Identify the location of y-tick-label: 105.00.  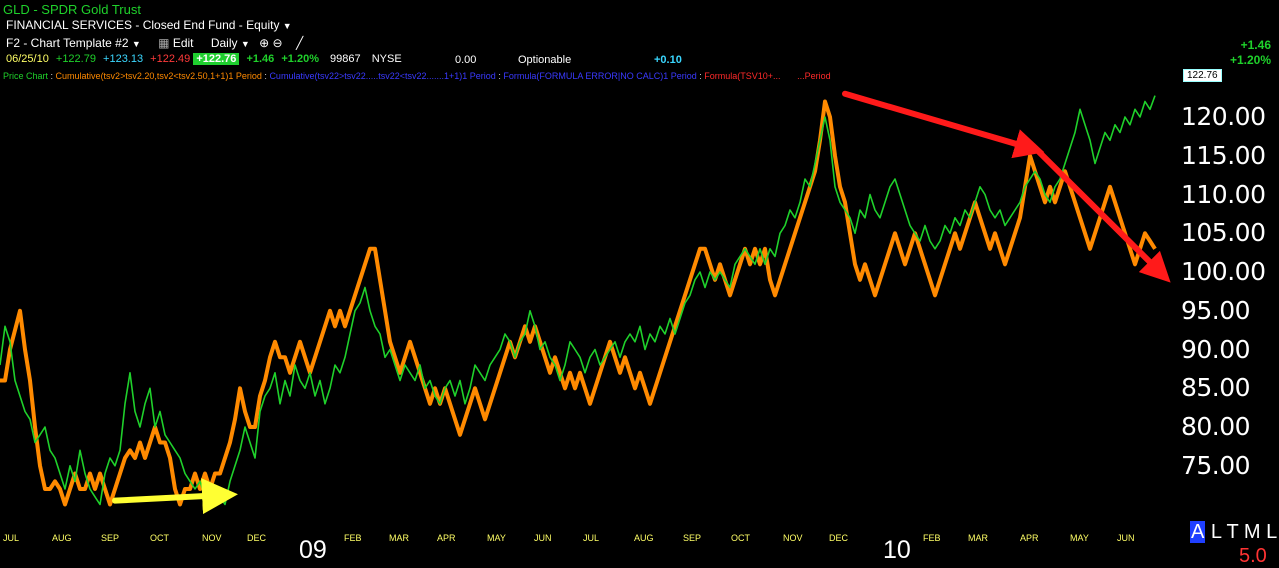
(1223, 233).